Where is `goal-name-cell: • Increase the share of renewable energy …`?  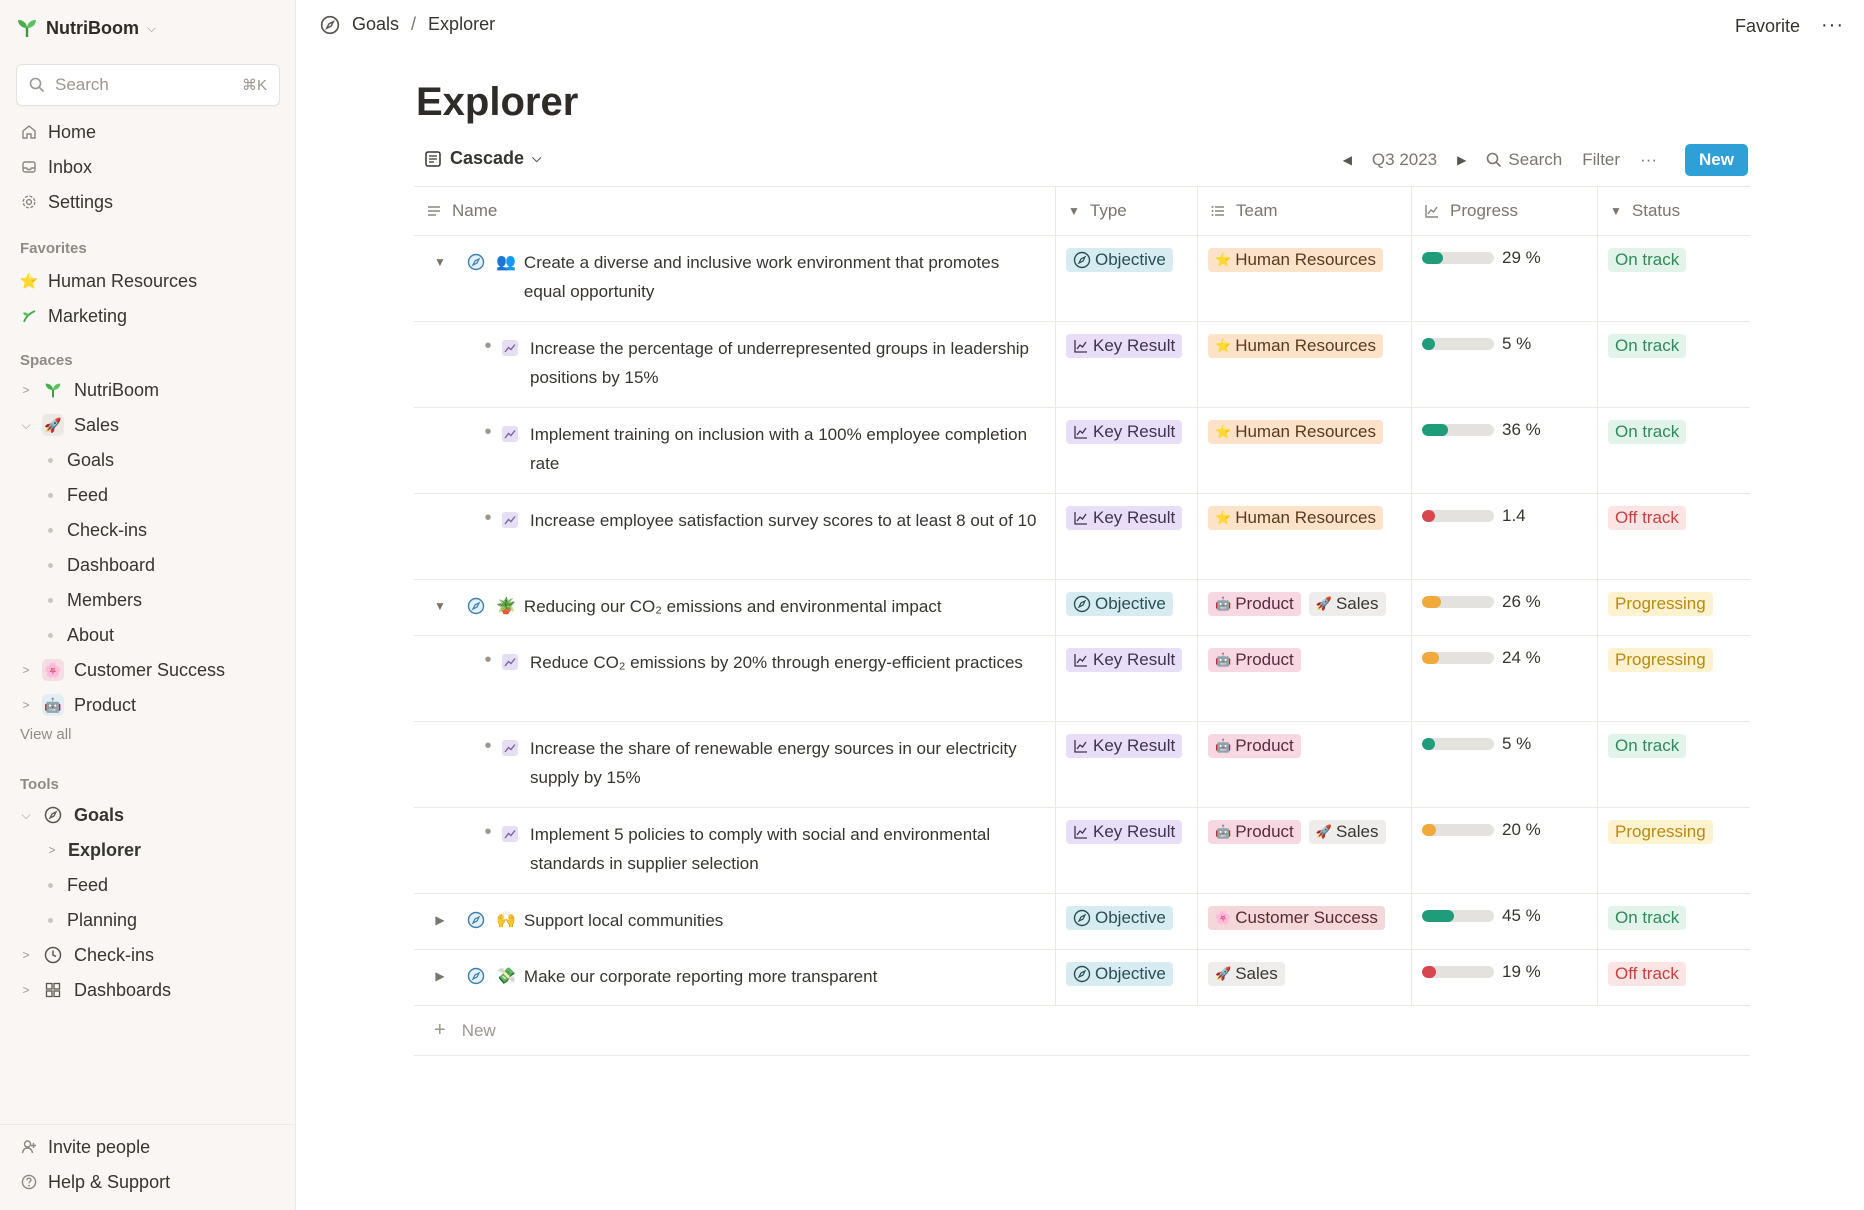
goal-name-cell: • Increase the share of renewable energy … is located at coordinates (734, 763).